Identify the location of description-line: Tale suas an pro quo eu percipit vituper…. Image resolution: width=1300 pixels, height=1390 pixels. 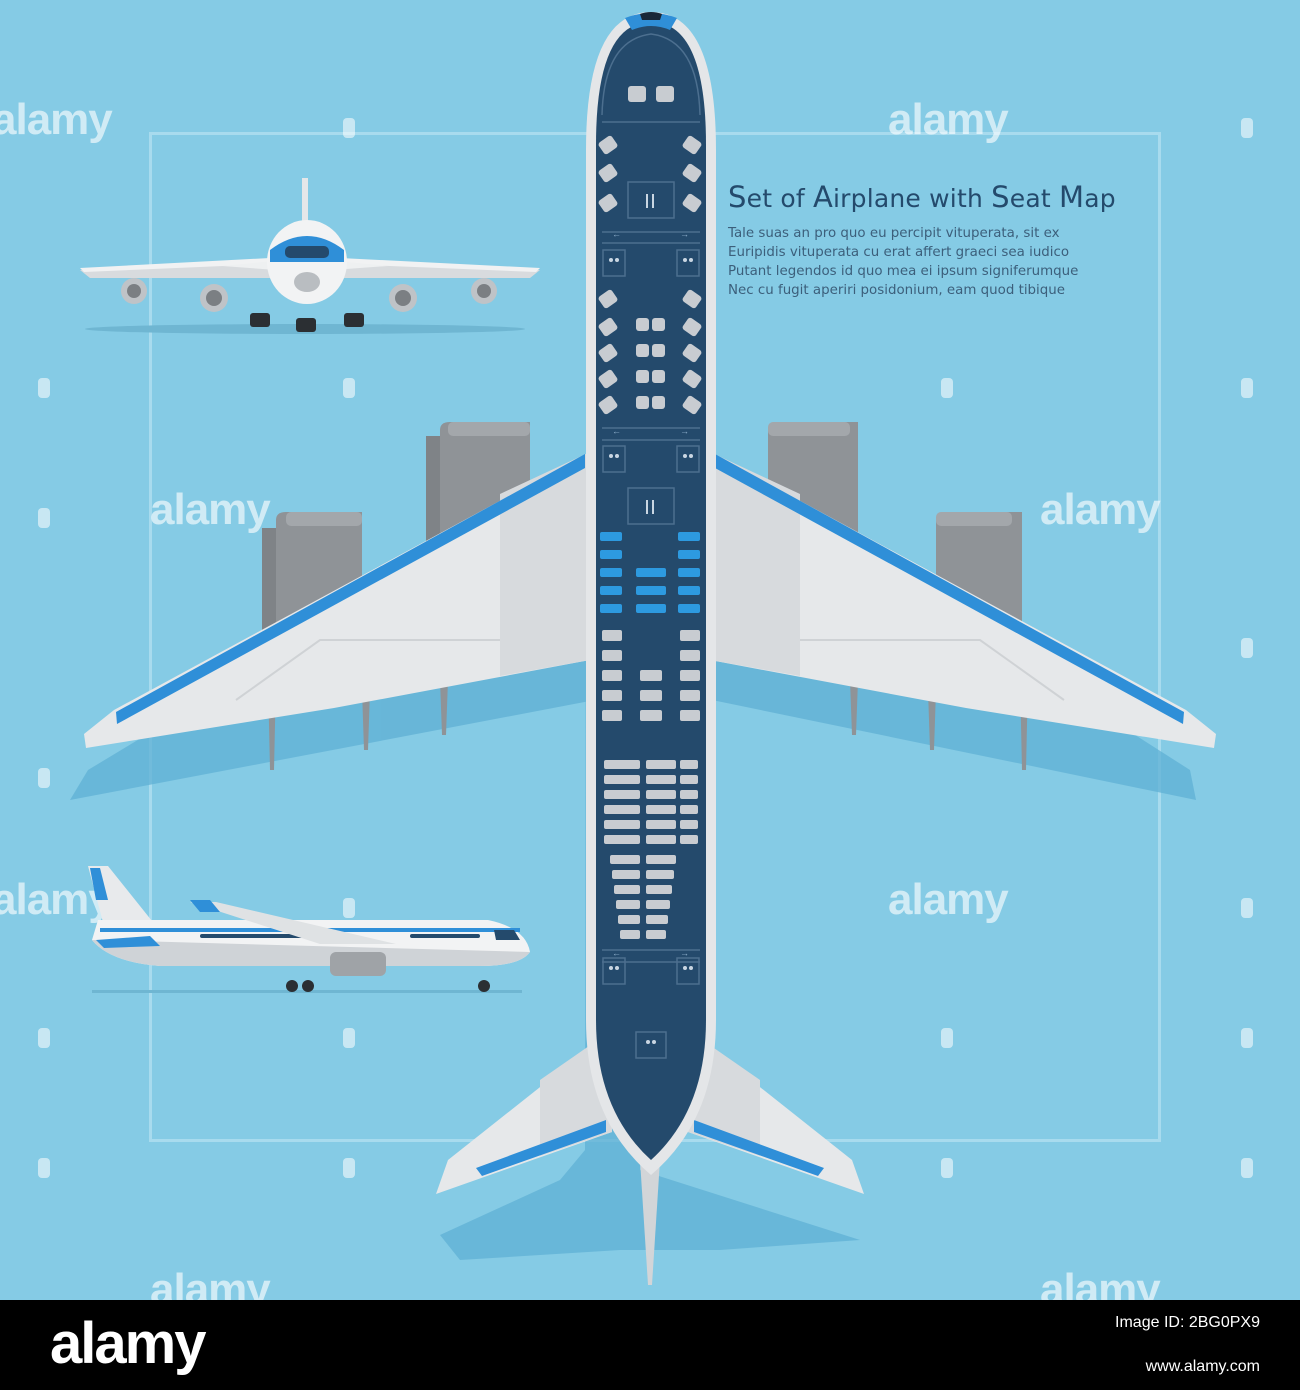
(894, 233).